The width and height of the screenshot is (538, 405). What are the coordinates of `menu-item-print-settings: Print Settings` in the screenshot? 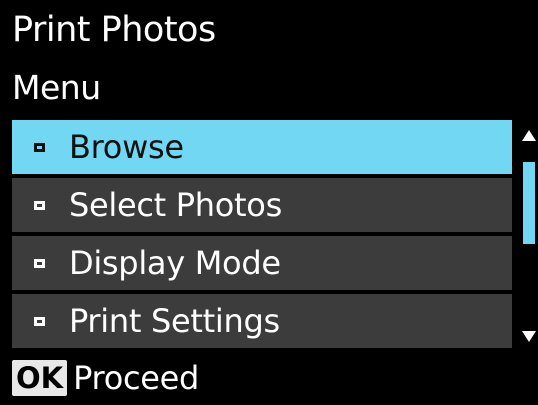 It's located at (262, 321).